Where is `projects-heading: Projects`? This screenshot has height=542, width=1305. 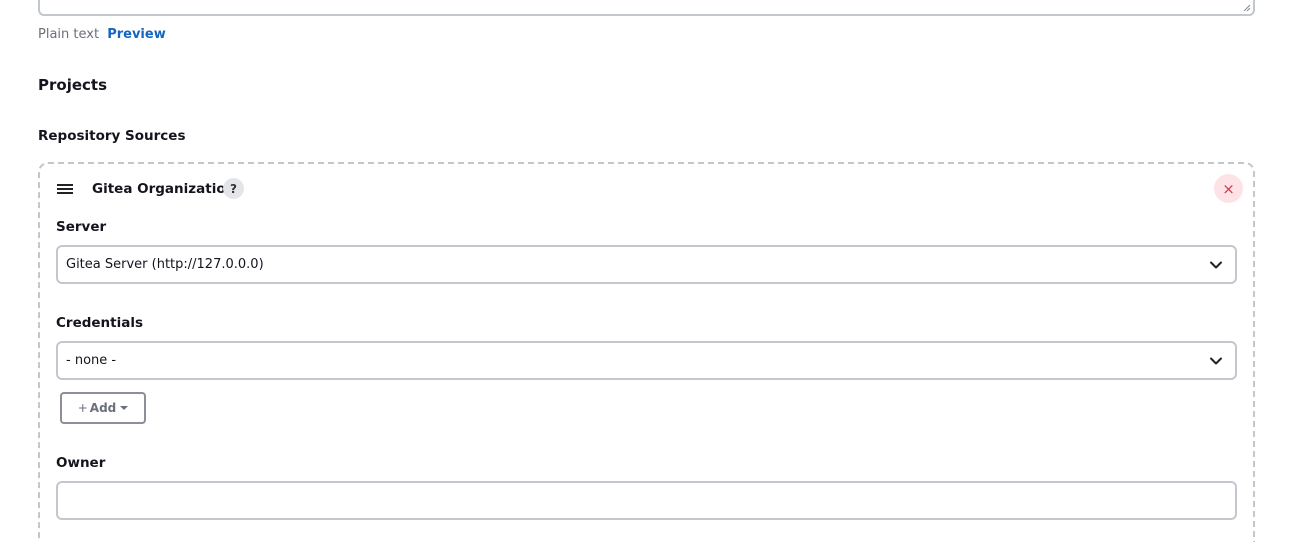 projects-heading: Projects is located at coordinates (73, 85).